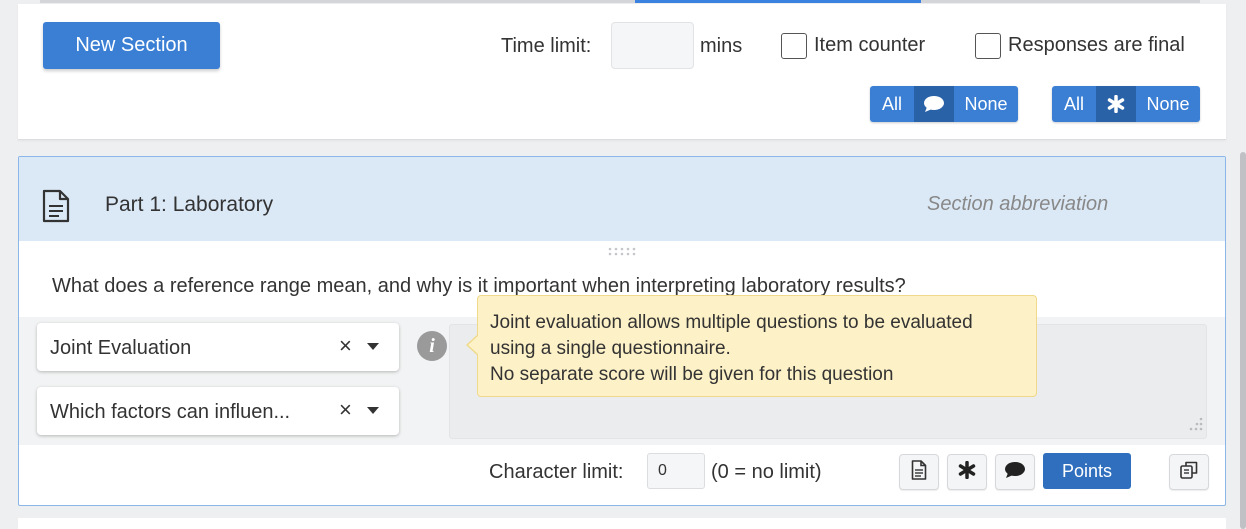  I want to click on character-limit-input: 0, so click(676, 471).